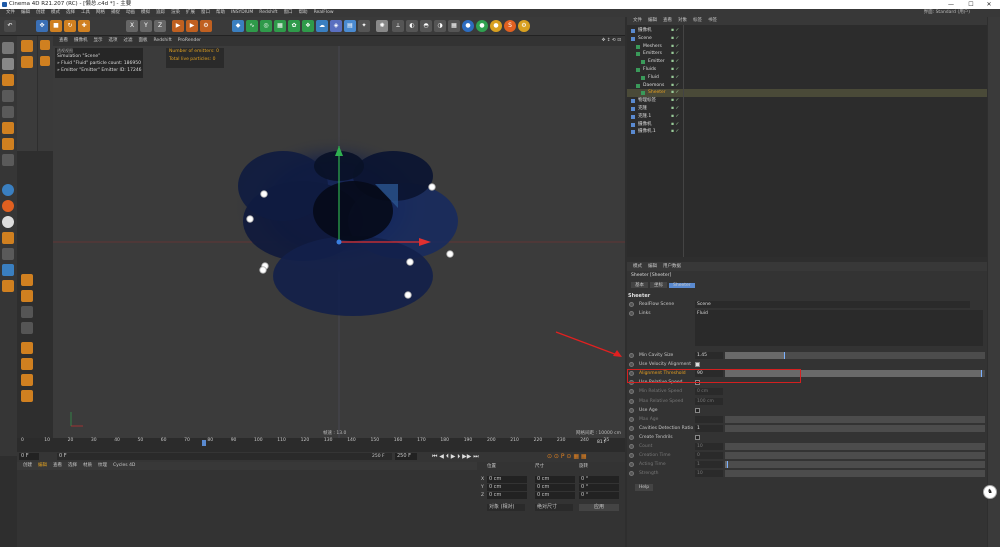 Image resolution: width=1000 pixels, height=547 pixels. I want to click on viewport-pan-icon, so click(45, 61).